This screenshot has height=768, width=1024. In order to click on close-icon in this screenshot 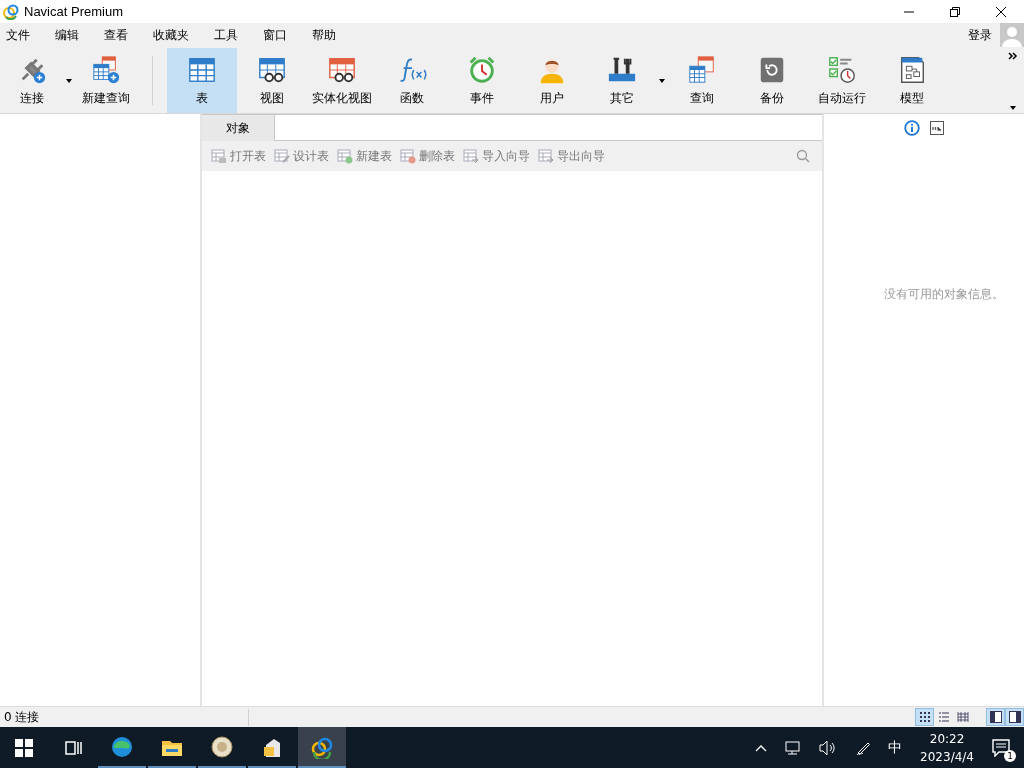, I will do `click(1001, 11)`.